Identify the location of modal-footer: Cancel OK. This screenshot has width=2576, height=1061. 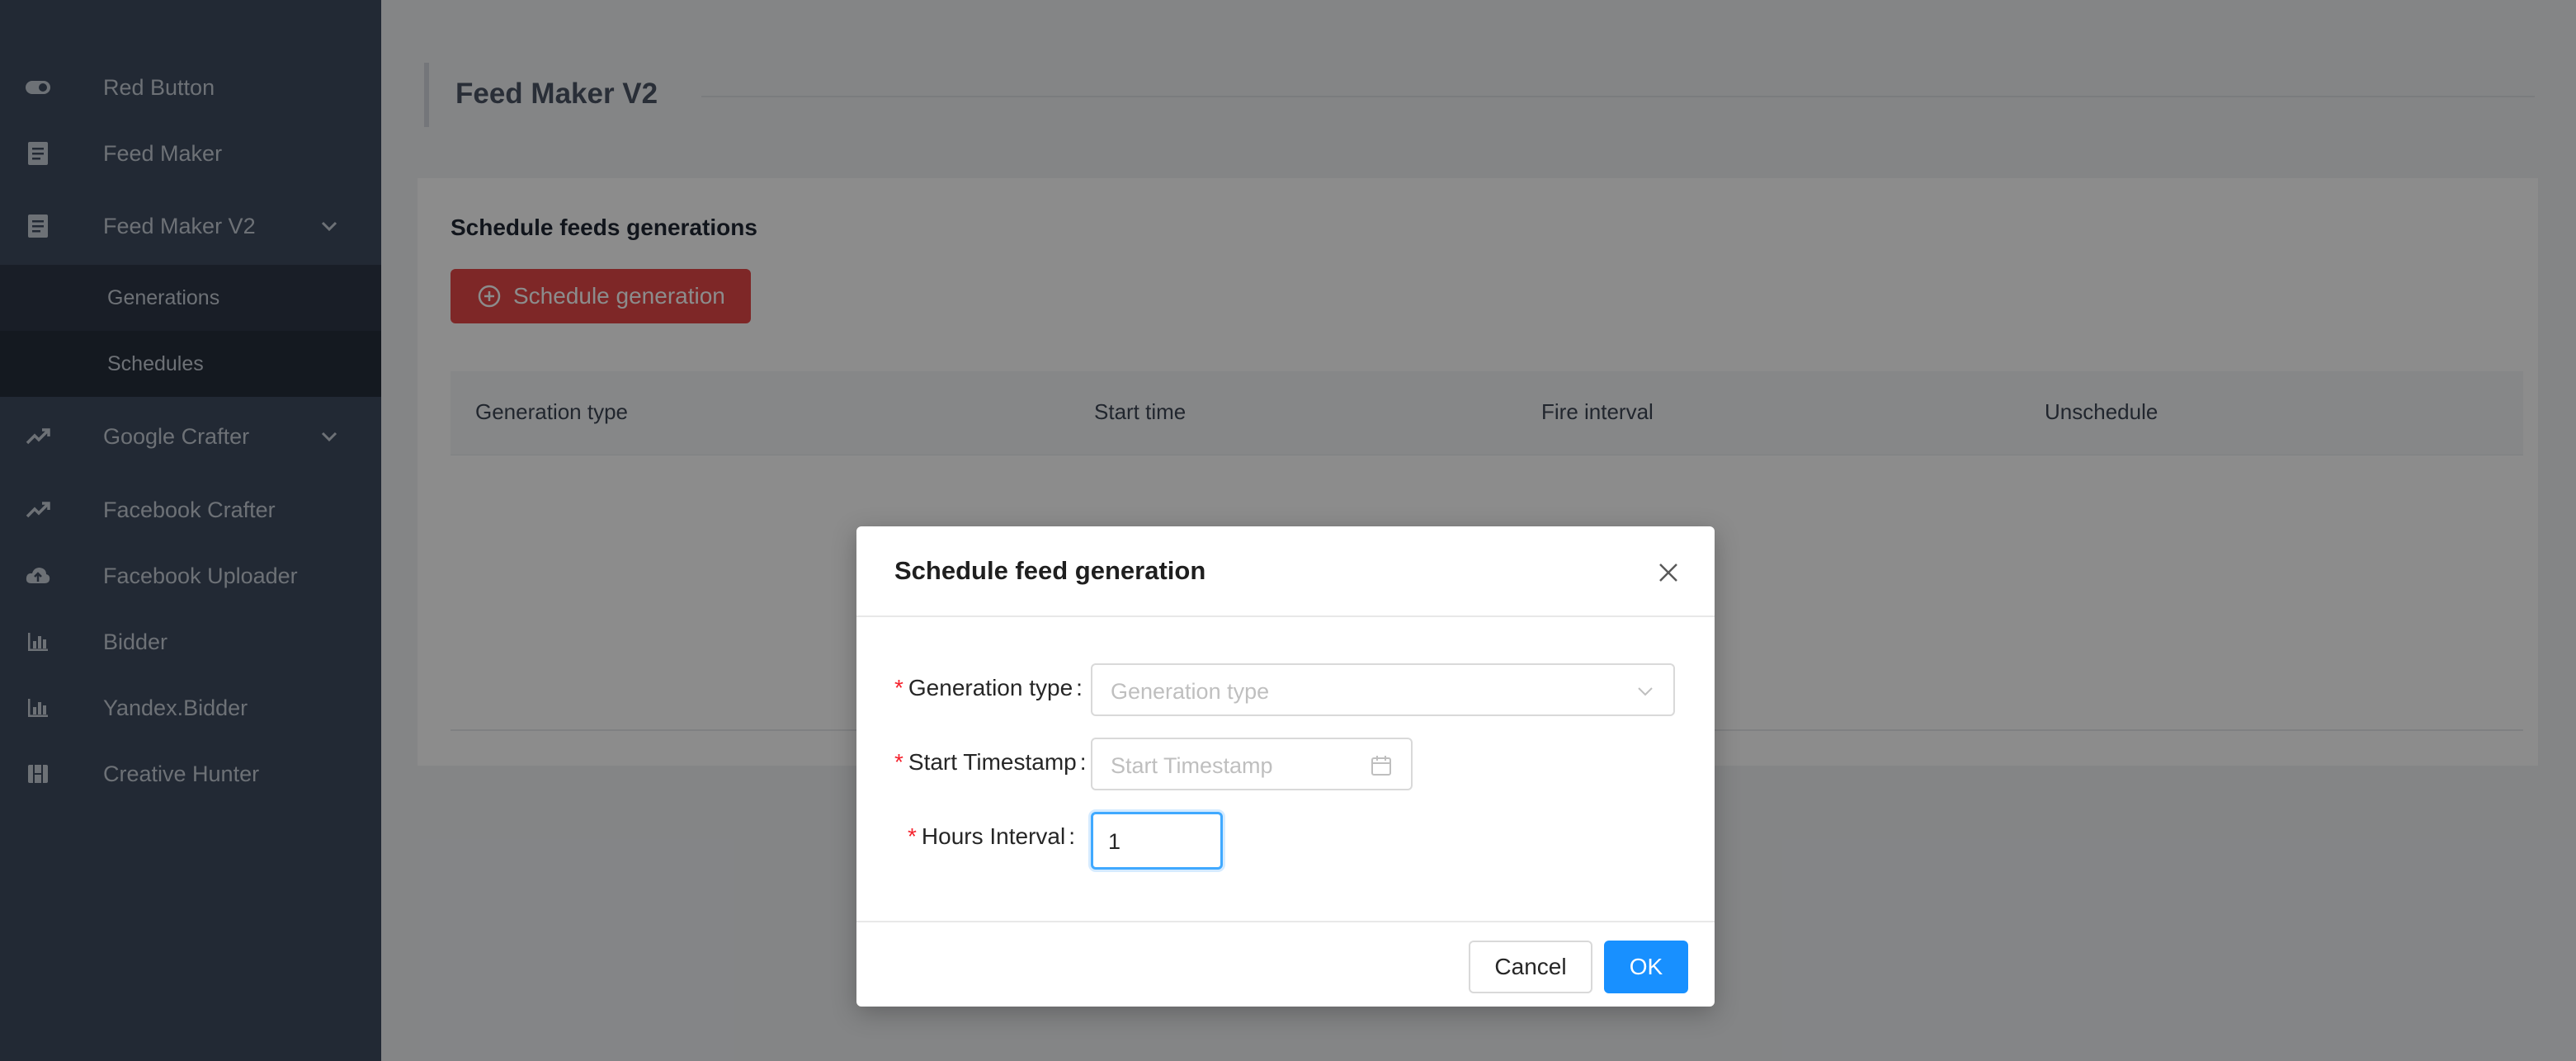
(1285, 964).